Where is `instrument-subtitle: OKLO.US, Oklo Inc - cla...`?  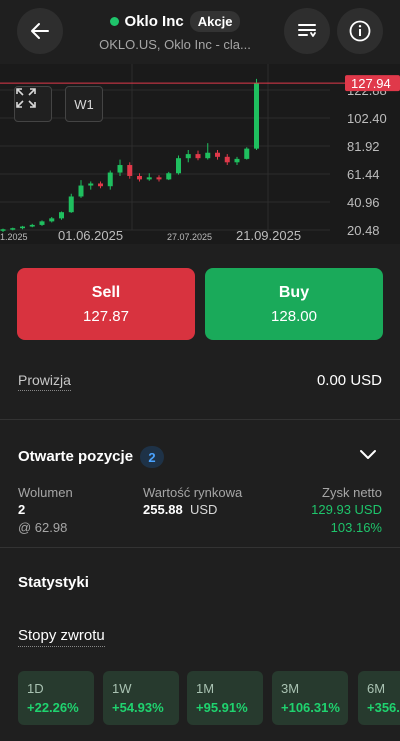
instrument-subtitle: OKLO.US, Oklo Inc - cla... is located at coordinates (175, 44).